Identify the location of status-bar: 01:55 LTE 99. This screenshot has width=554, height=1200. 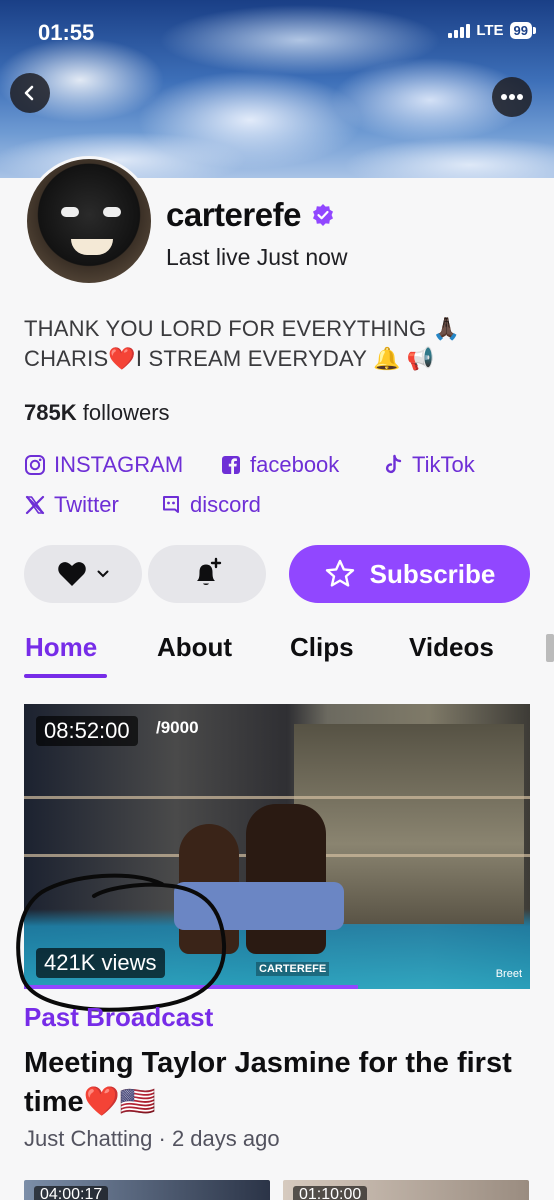
(277, 31).